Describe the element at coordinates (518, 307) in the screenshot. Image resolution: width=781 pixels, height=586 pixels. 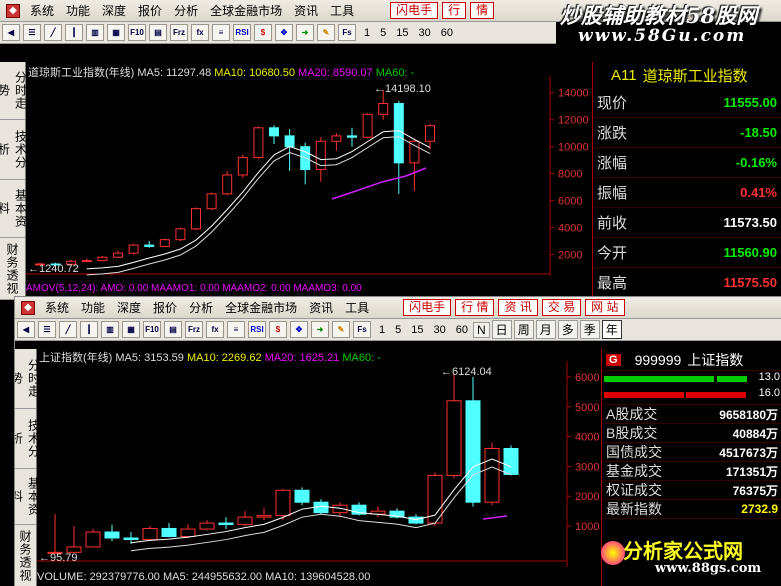
I see `news-button: 资 讯` at that location.